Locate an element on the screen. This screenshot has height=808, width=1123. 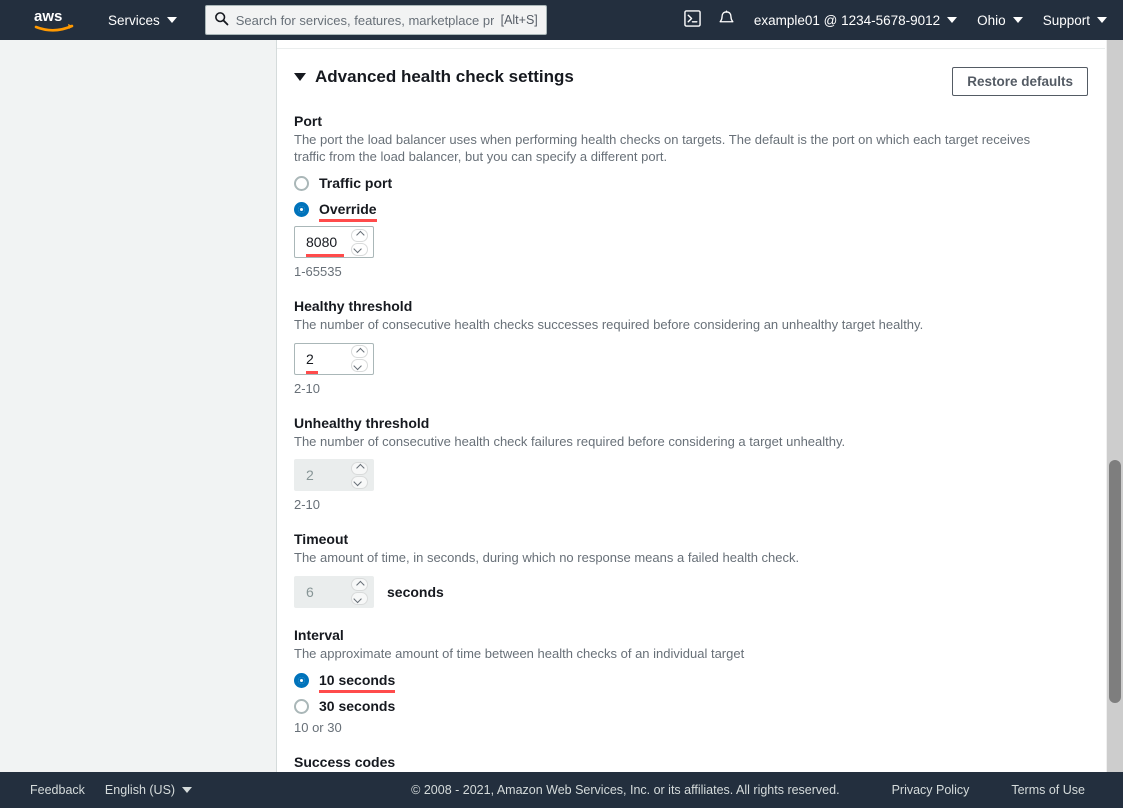
unhealthy-threshold-spinner-down is located at coordinates (359, 482).